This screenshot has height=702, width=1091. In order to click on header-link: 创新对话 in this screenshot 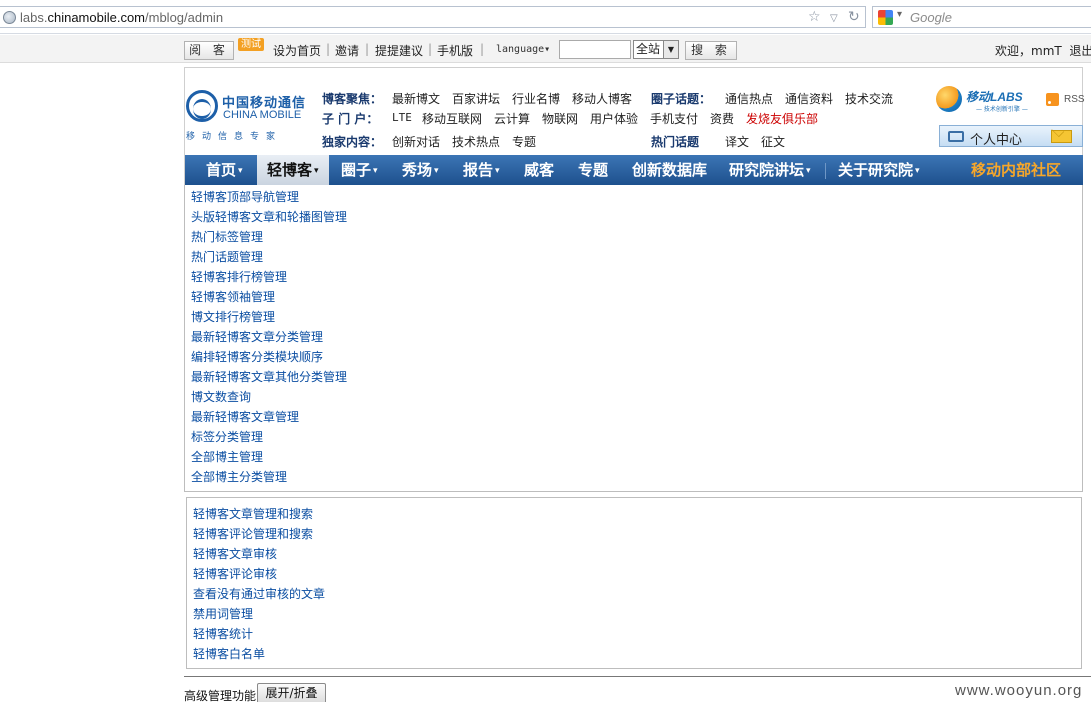, I will do `click(416, 141)`.